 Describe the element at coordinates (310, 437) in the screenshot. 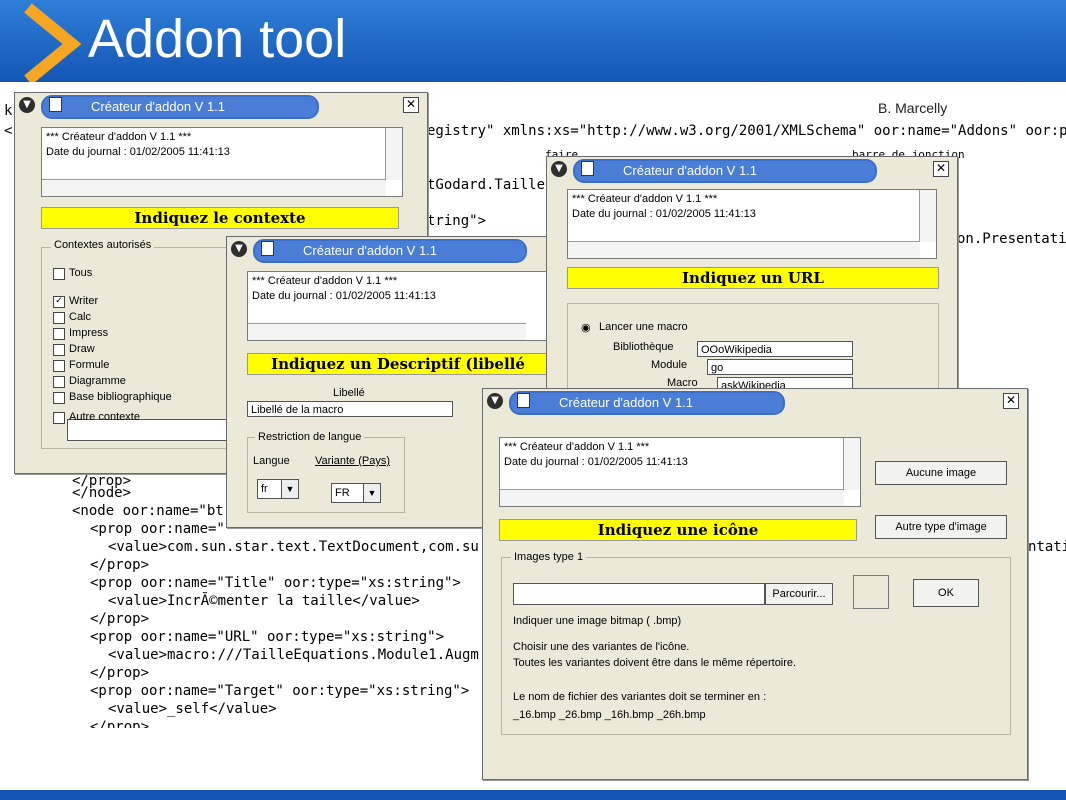

I see `language-group-label: Restriction de langue` at that location.